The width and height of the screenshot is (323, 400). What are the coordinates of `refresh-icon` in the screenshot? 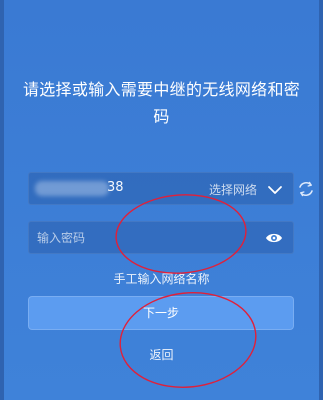 It's located at (306, 189).